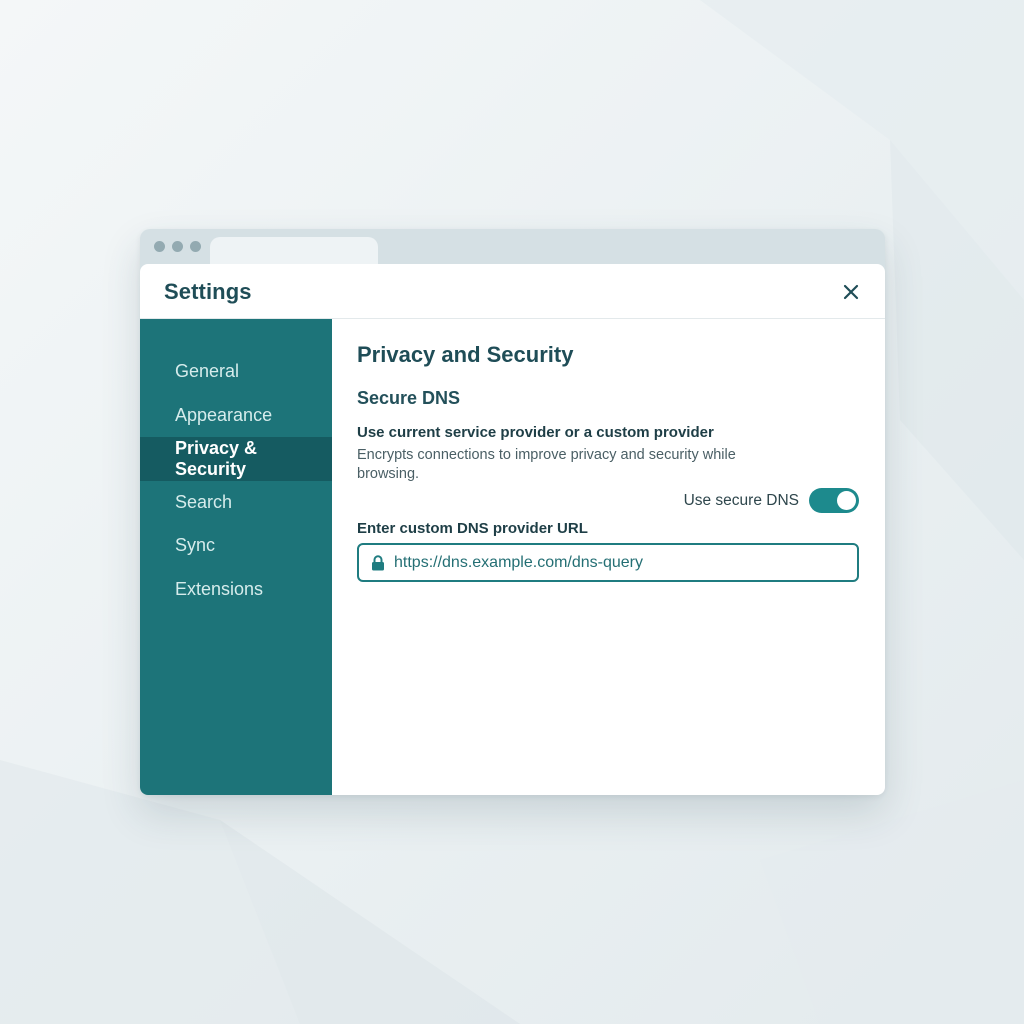 The image size is (1024, 1024). What do you see at coordinates (236, 546) in the screenshot?
I see `sidebar-item-sync: Sync` at bounding box center [236, 546].